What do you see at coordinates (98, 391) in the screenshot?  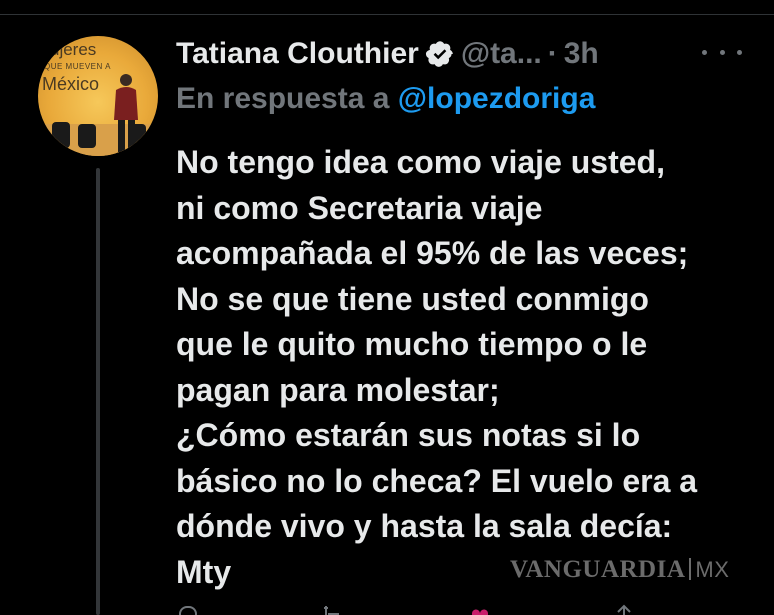 I see `thread-connector-line` at bounding box center [98, 391].